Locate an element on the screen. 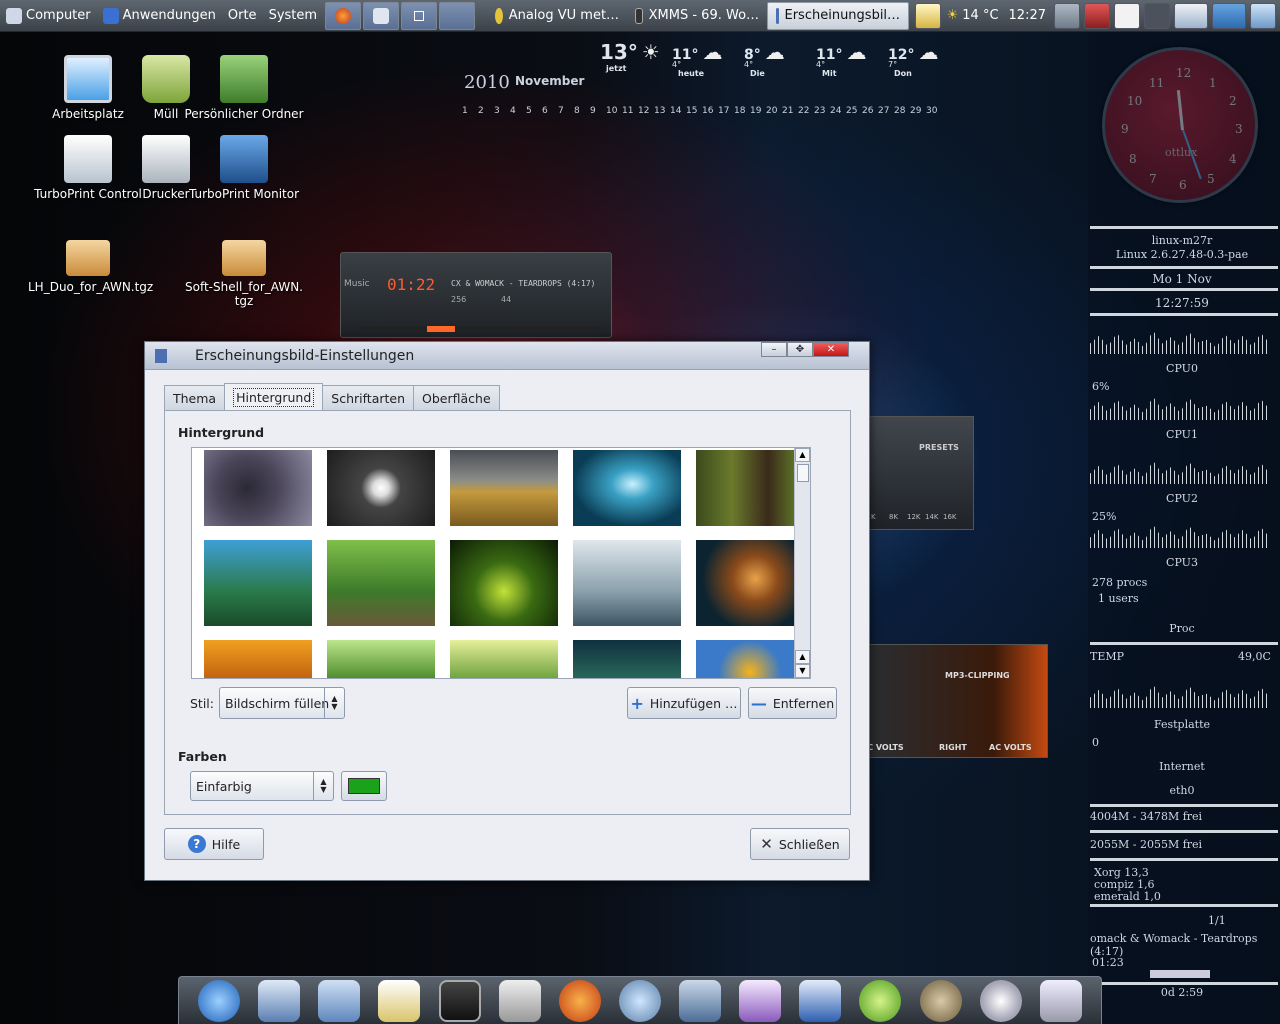  desktop-icon-home: Persönlicher Ordner is located at coordinates (244, 88).